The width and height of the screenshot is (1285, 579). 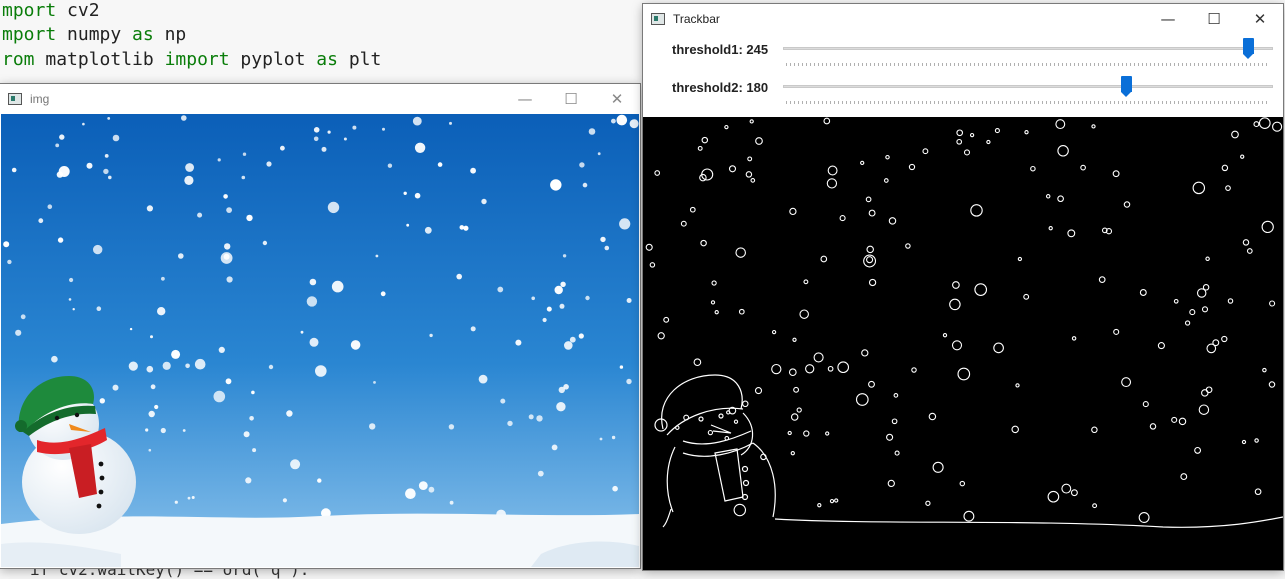 What do you see at coordinates (94, 34) in the screenshot?
I see `code-line-2: mport numpy as np` at bounding box center [94, 34].